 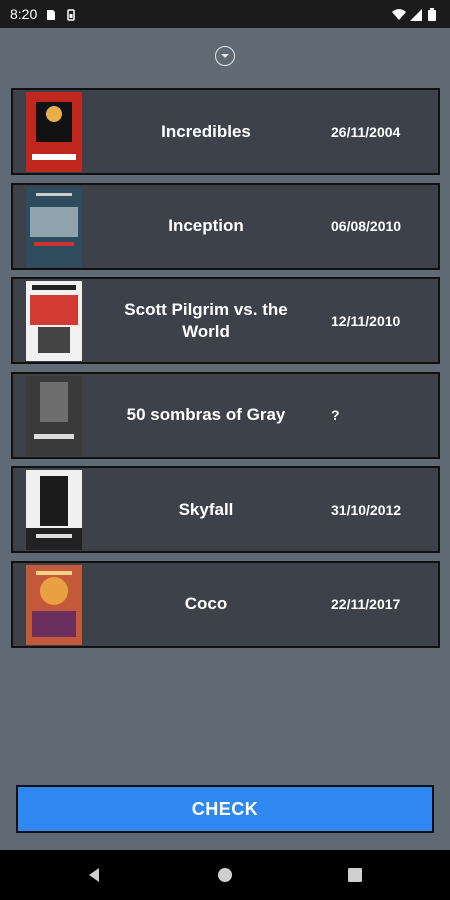 What do you see at coordinates (51, 14) in the screenshot?
I see `sim-card-icon` at bounding box center [51, 14].